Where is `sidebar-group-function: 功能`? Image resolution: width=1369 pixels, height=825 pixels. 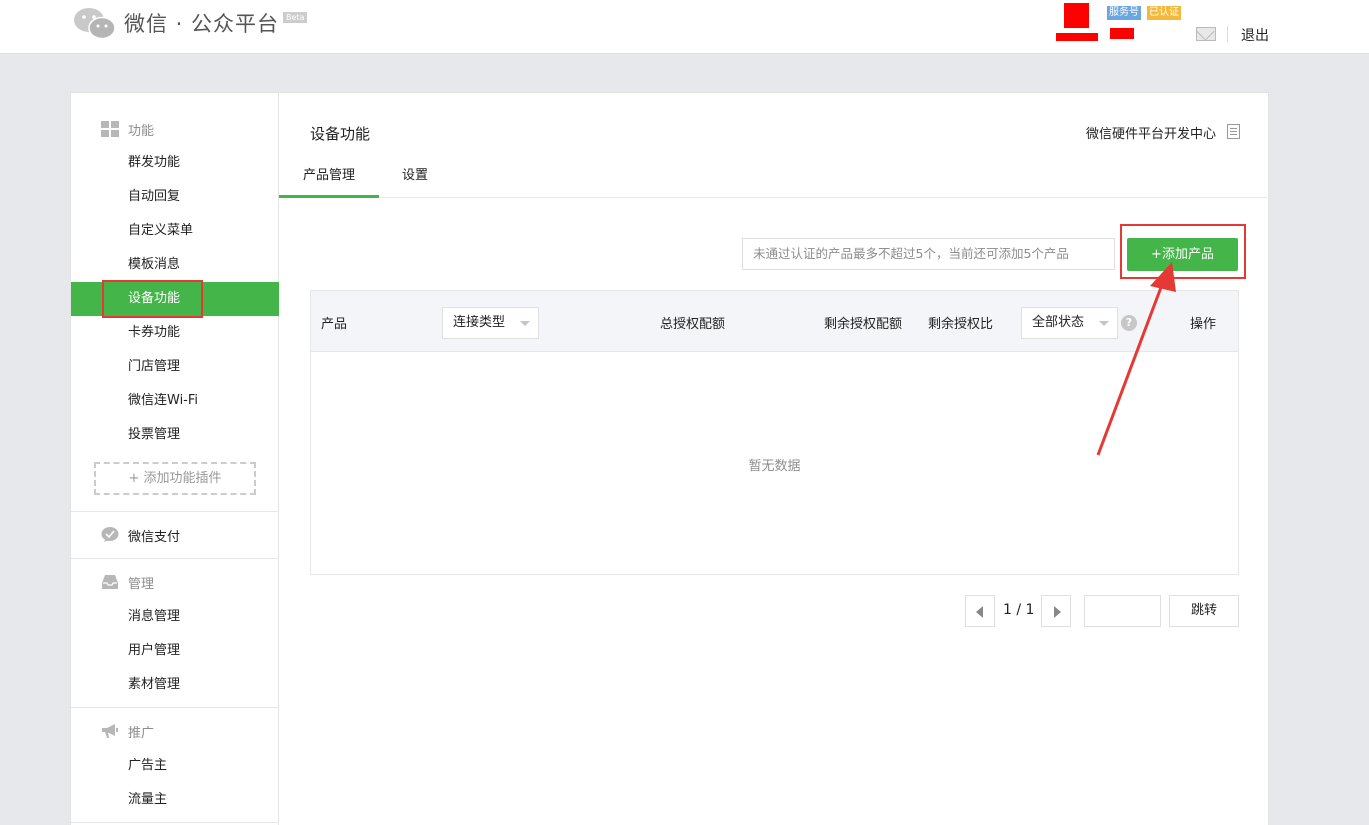
sidebar-group-function: 功能 is located at coordinates (175, 129).